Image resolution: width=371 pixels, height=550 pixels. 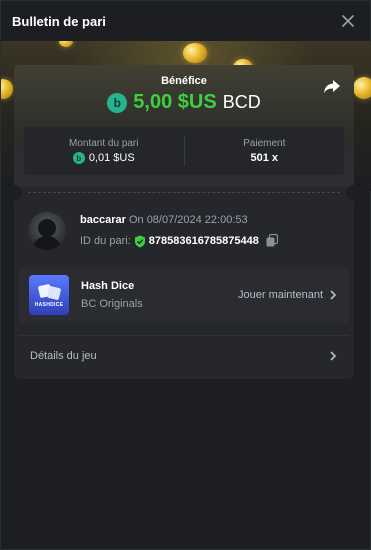 I want to click on game-details-label: Détails du jeu, so click(x=63, y=355).